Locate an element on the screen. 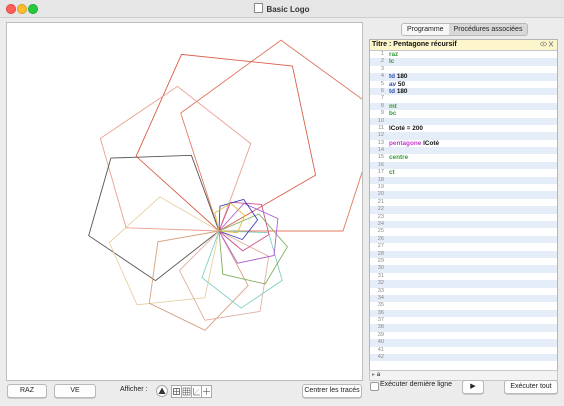 The width and height of the screenshot is (564, 406). raz-button: RAZ is located at coordinates (27, 391).